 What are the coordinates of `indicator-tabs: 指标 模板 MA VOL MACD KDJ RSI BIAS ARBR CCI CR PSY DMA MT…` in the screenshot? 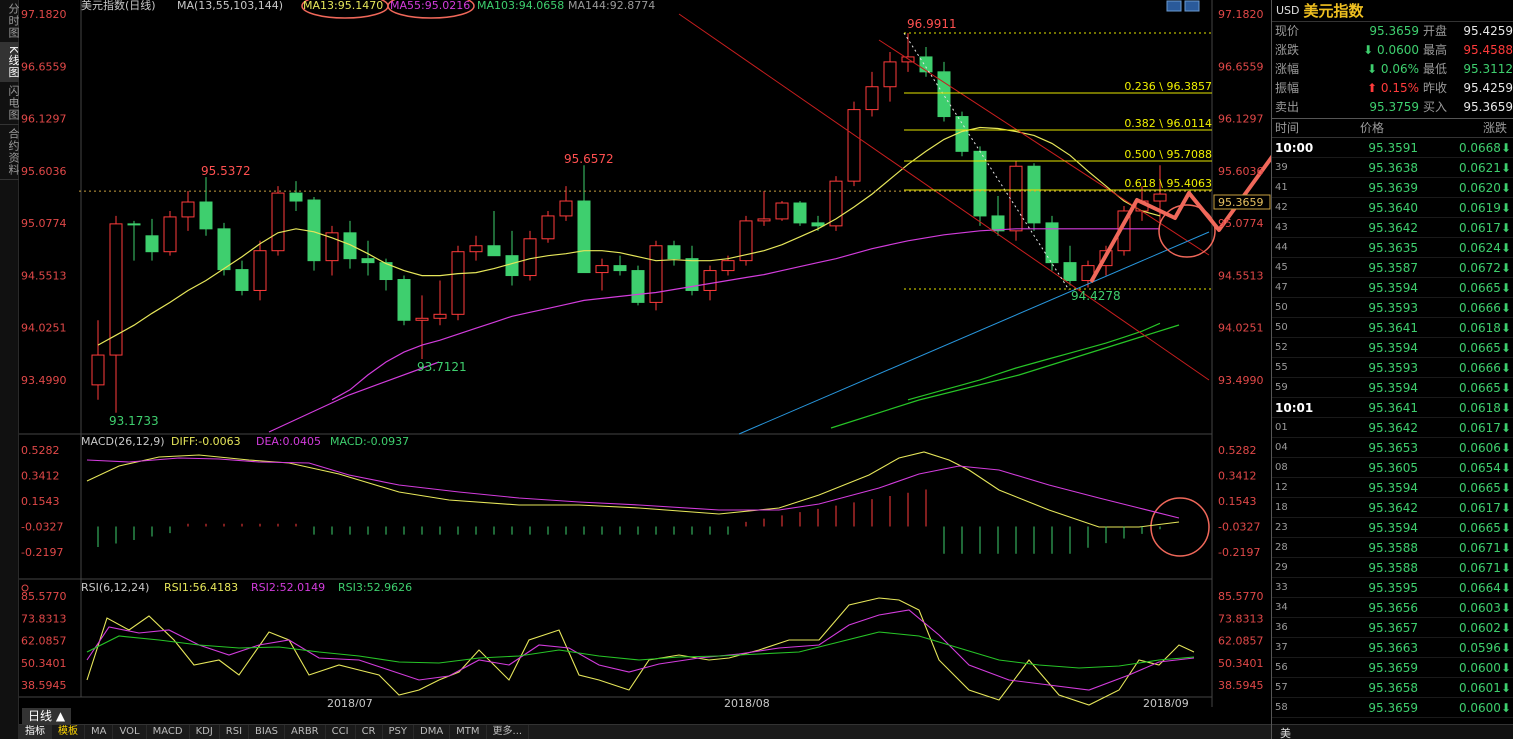 It's located at (645, 731).